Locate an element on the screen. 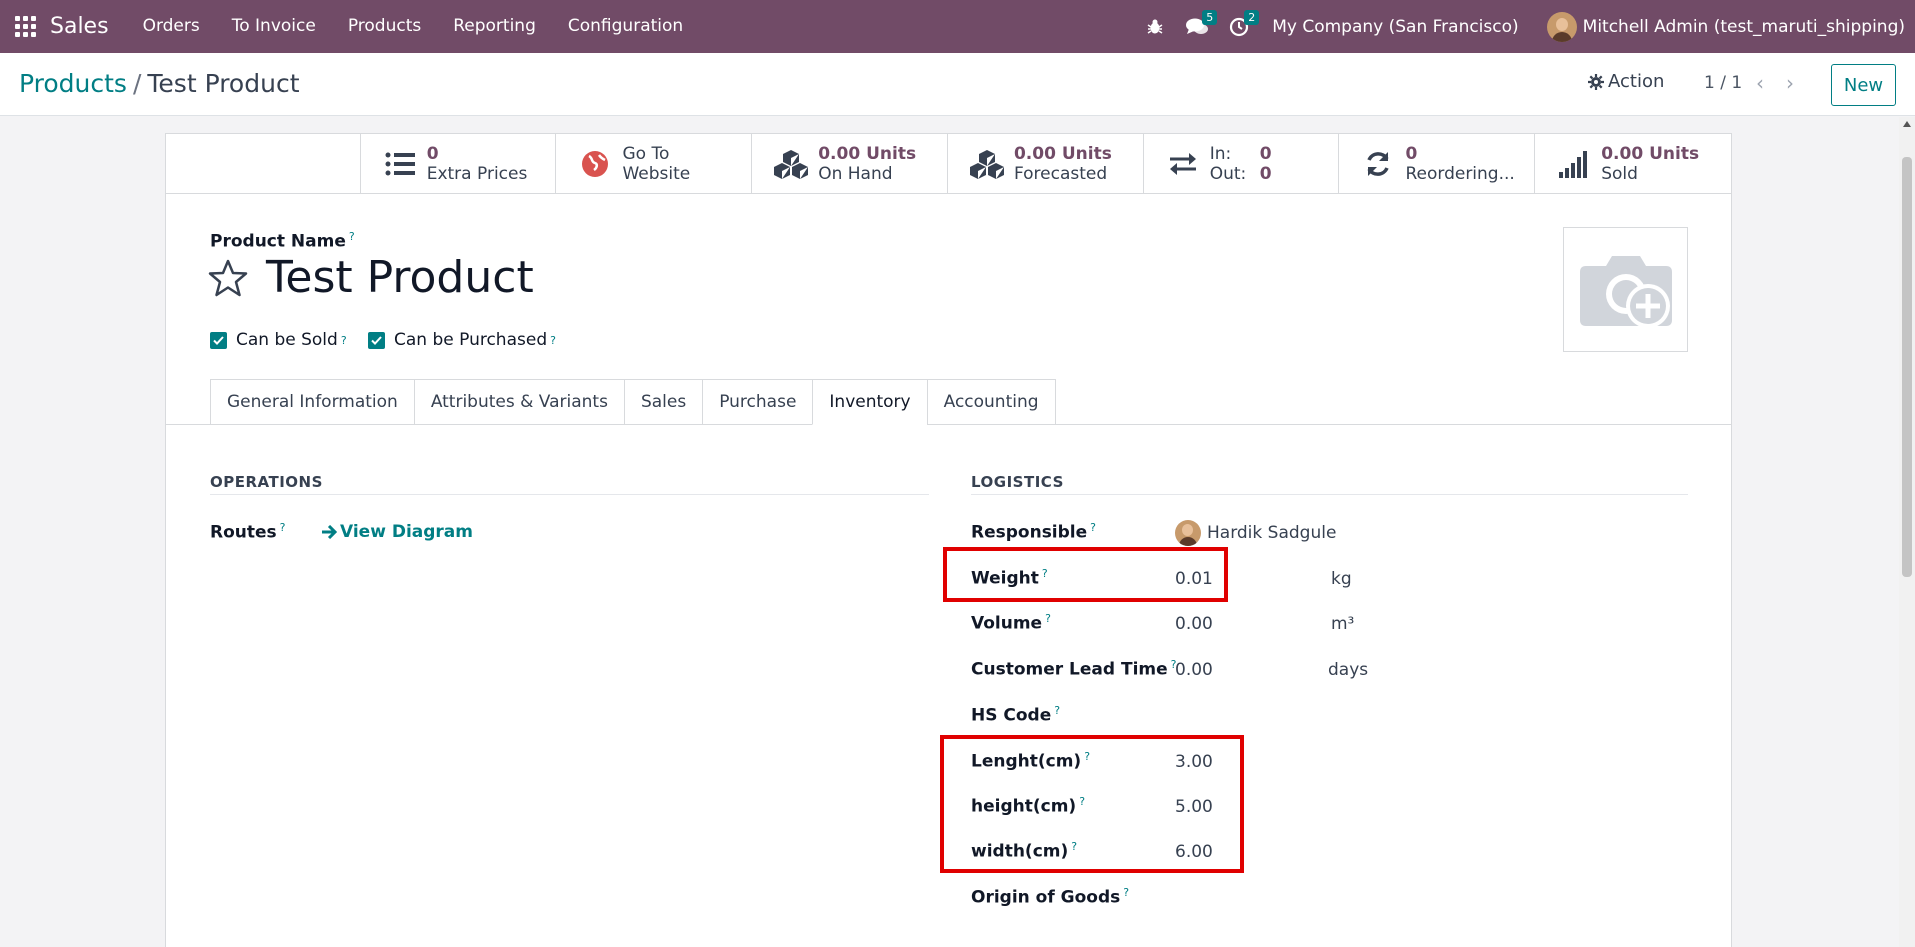 Image resolution: width=1915 pixels, height=947 pixels. exchange-arrows-icon is located at coordinates (1183, 164).